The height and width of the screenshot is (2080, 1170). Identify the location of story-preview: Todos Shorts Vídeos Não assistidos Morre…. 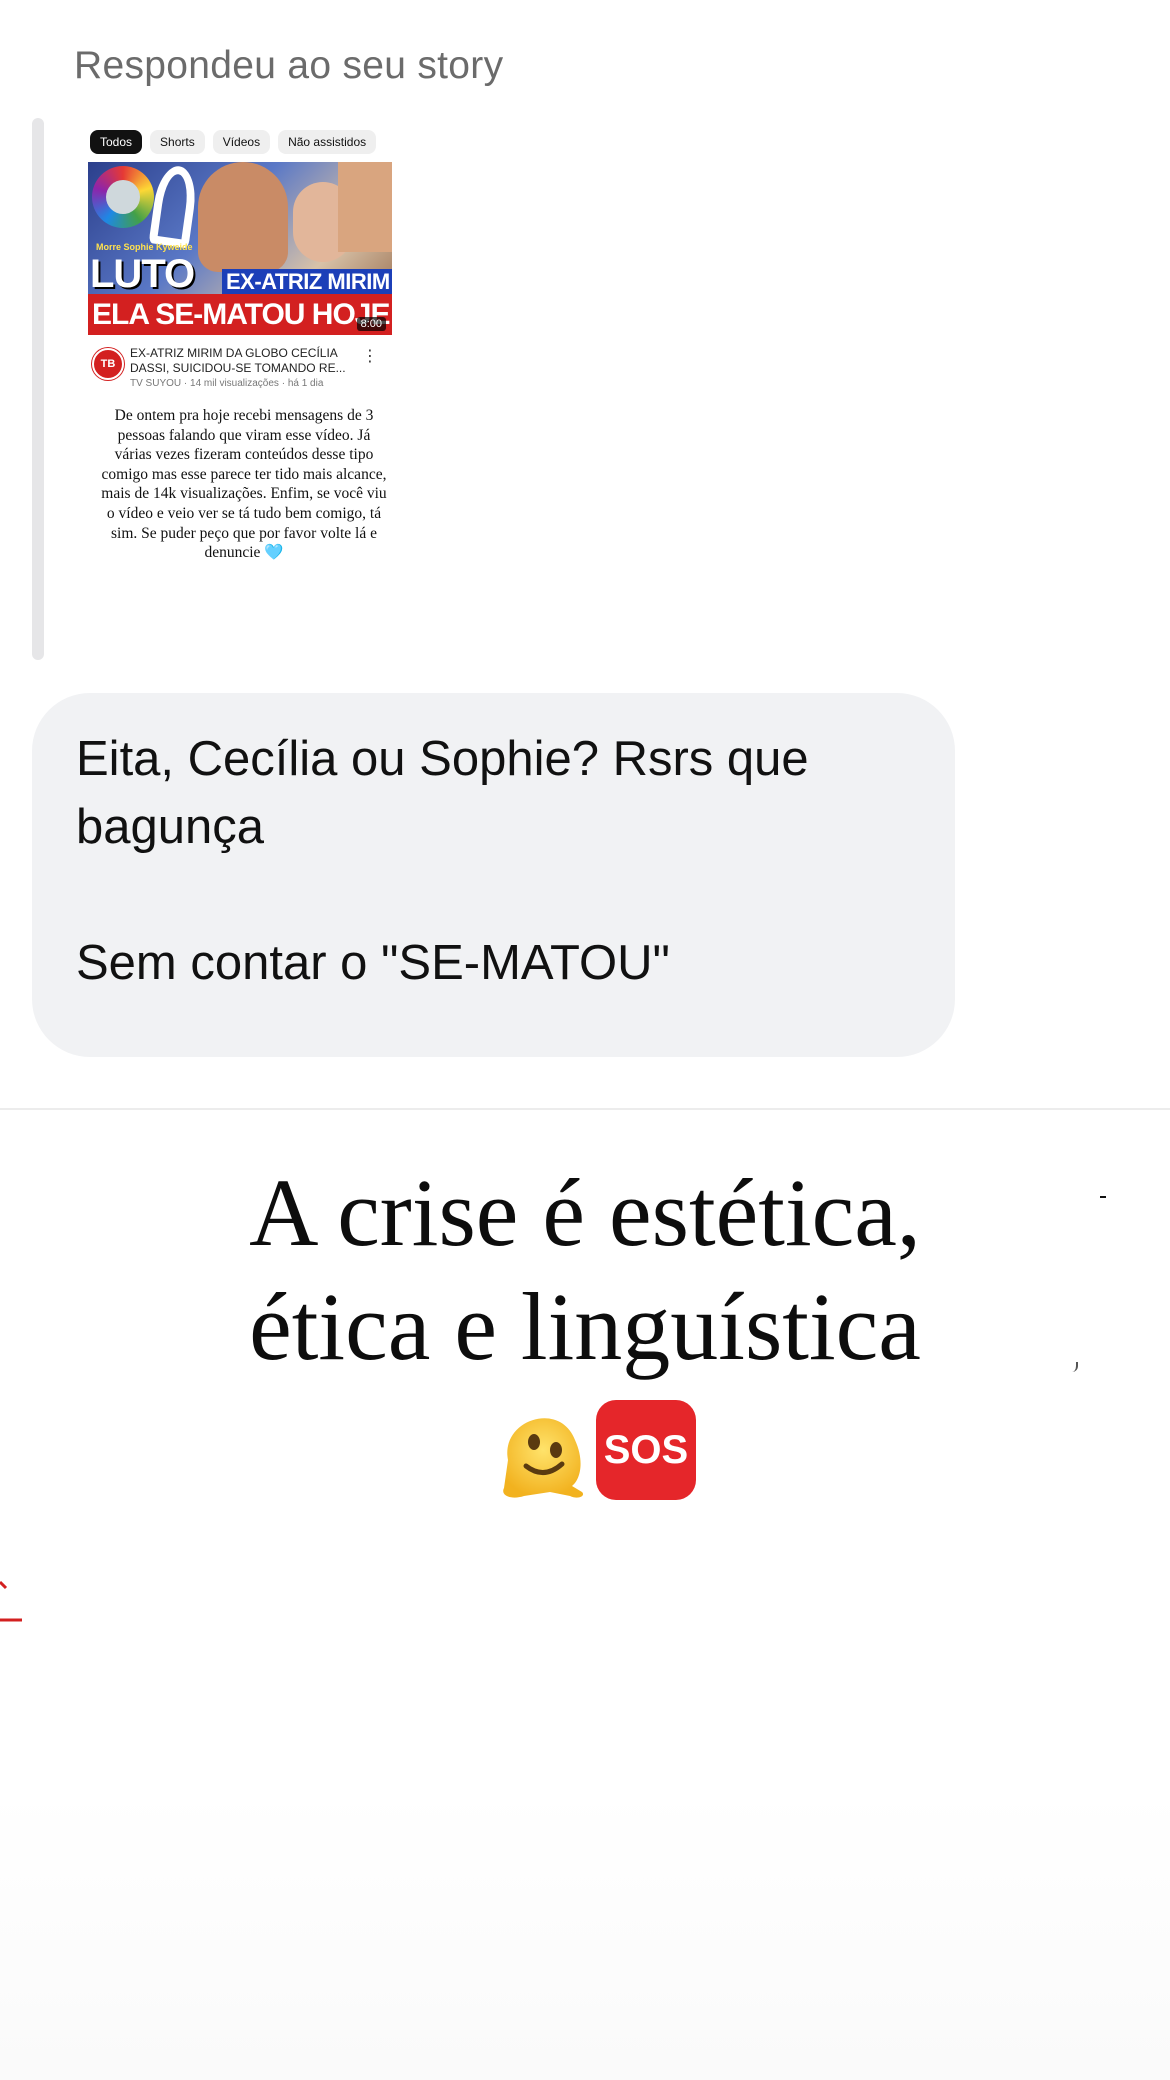
(240, 370).